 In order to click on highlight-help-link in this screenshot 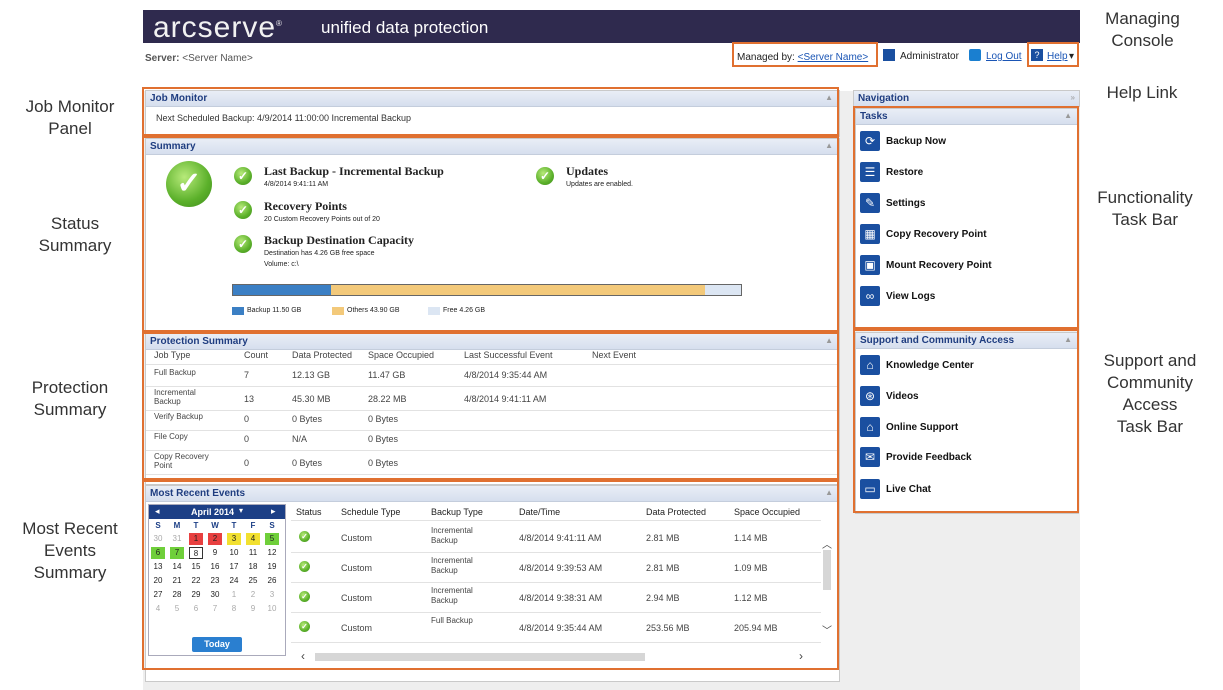, I will do `click(1053, 54)`.